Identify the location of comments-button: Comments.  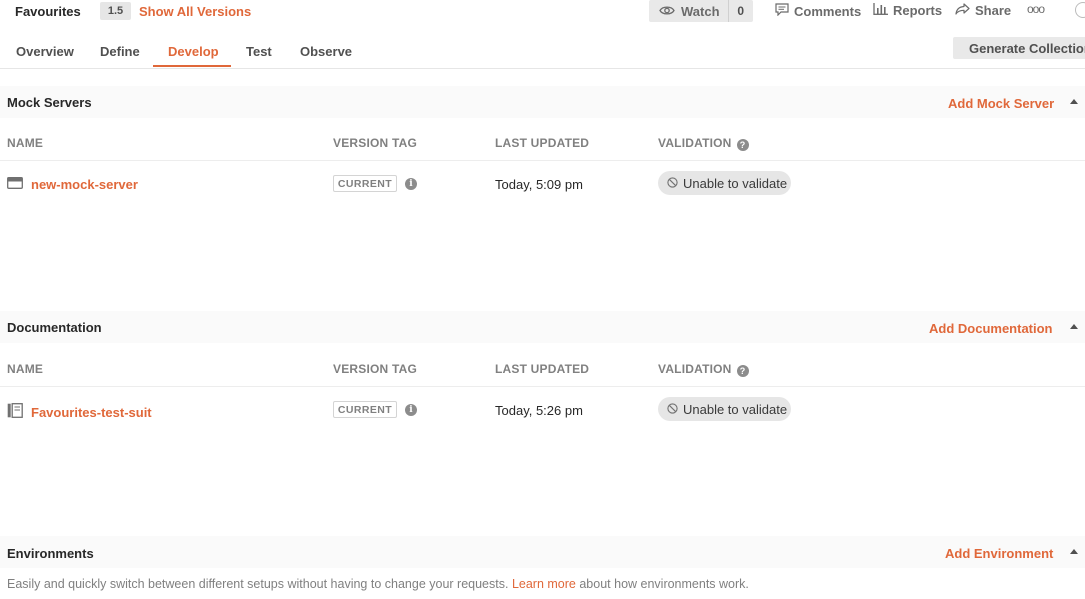
(818, 11).